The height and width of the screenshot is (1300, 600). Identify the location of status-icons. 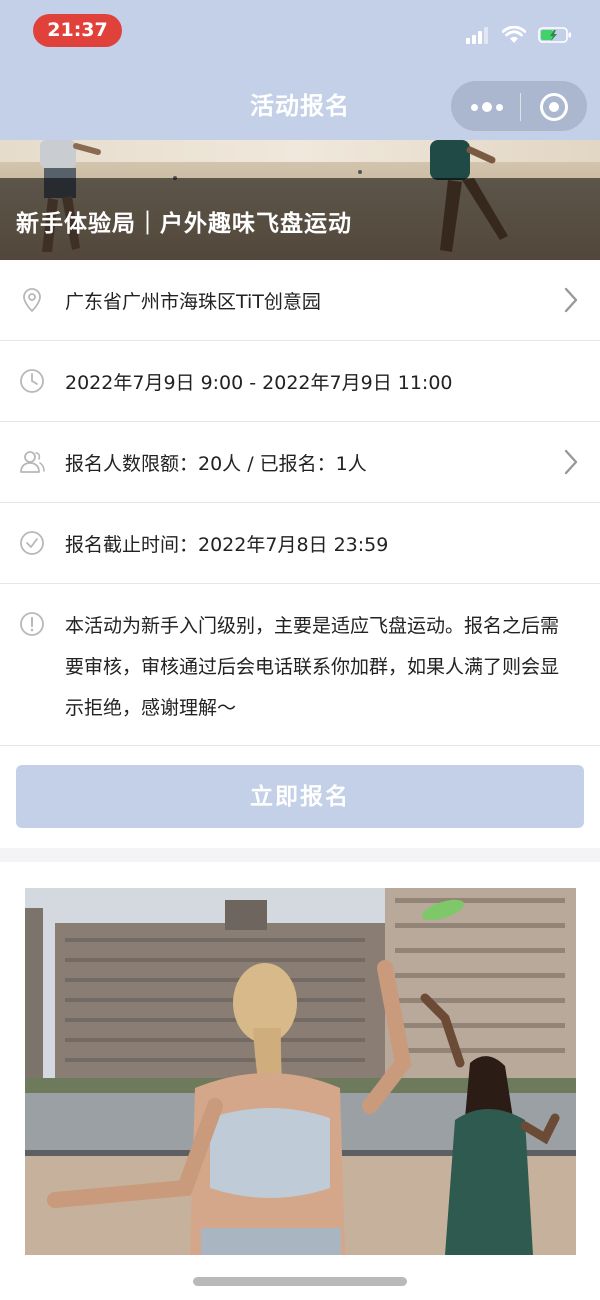
(519, 35).